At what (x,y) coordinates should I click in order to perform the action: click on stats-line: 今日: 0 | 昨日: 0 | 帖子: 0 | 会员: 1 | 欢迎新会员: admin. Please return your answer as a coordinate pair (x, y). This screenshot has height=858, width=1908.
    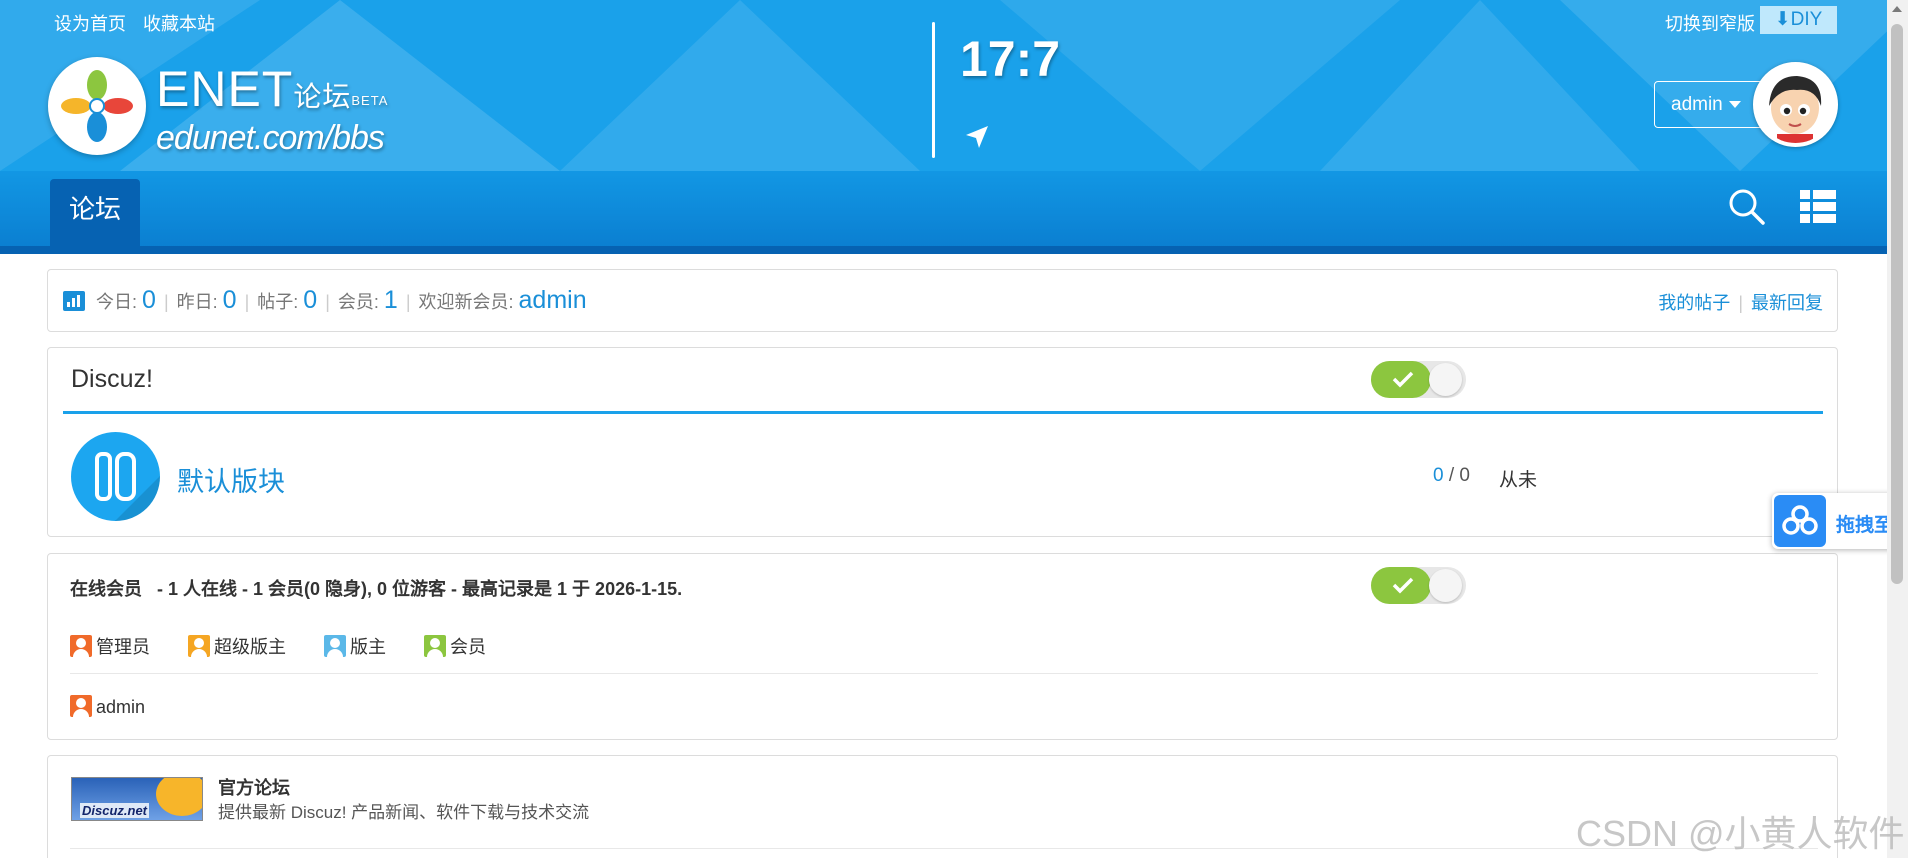
    Looking at the image, I should click on (341, 300).